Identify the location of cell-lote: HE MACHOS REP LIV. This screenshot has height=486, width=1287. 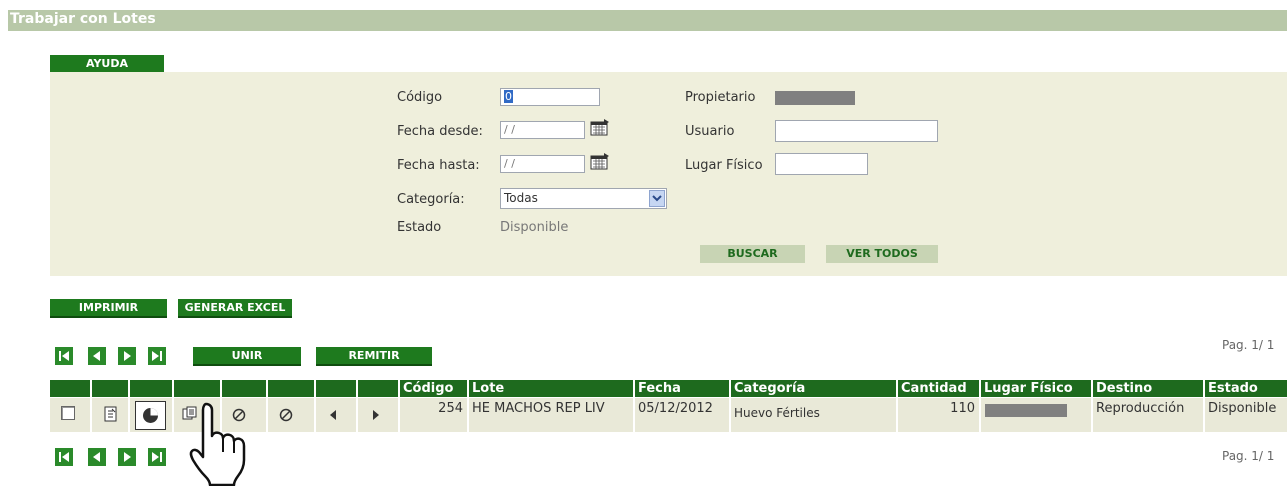
(551, 415).